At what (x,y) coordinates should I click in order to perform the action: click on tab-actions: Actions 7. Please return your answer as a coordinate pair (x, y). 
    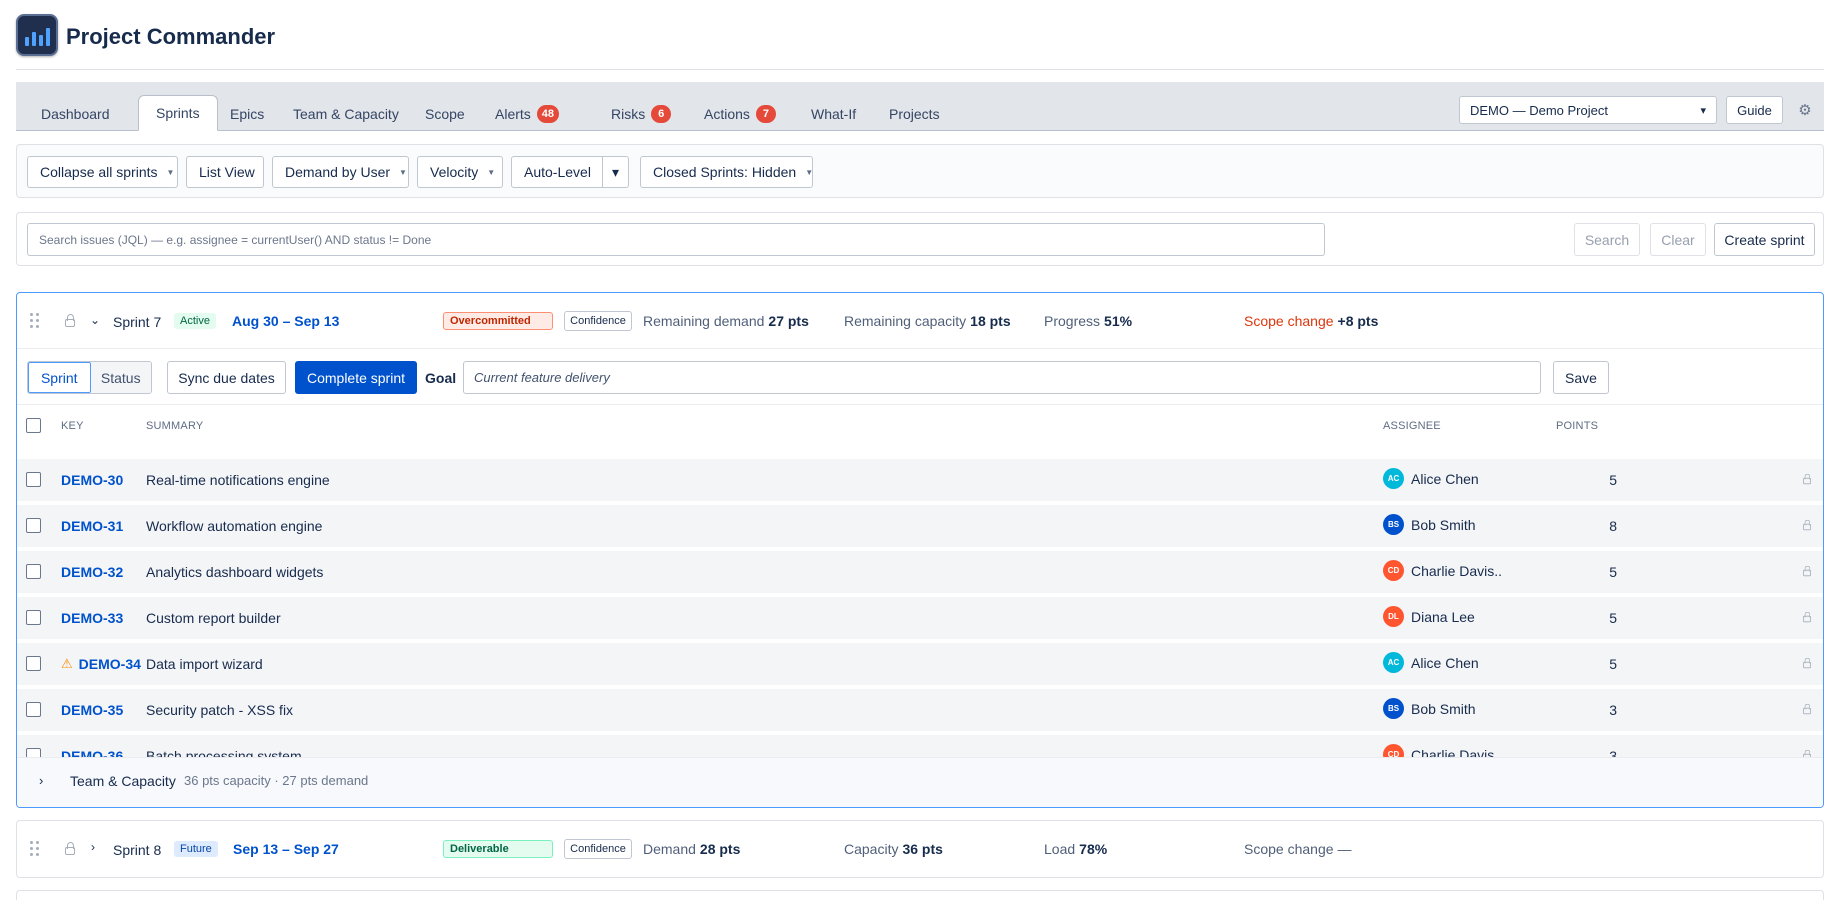
    Looking at the image, I should click on (740, 114).